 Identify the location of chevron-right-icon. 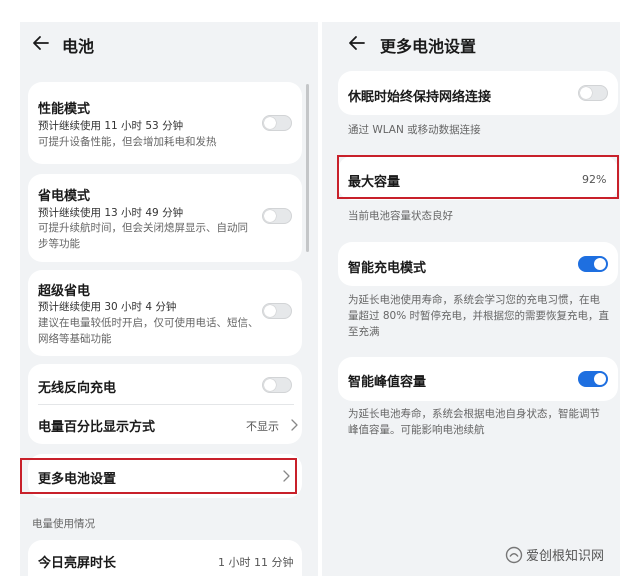
(294, 425).